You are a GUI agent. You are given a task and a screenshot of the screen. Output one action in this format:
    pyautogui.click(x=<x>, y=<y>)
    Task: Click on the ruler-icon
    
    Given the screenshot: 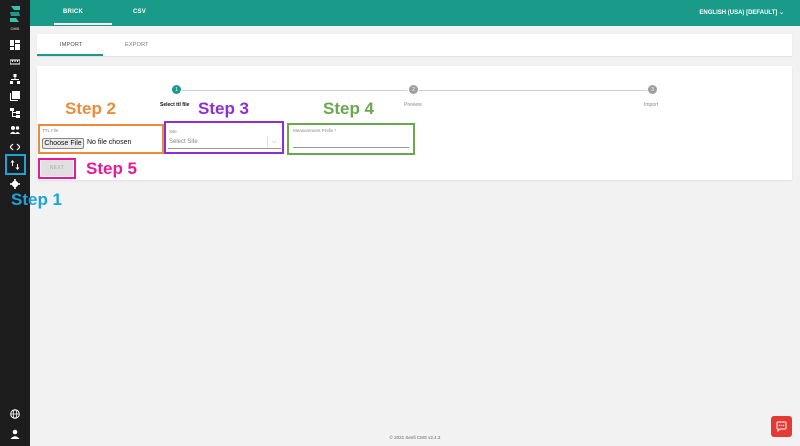 What is the action you would take?
    pyautogui.click(x=15, y=62)
    